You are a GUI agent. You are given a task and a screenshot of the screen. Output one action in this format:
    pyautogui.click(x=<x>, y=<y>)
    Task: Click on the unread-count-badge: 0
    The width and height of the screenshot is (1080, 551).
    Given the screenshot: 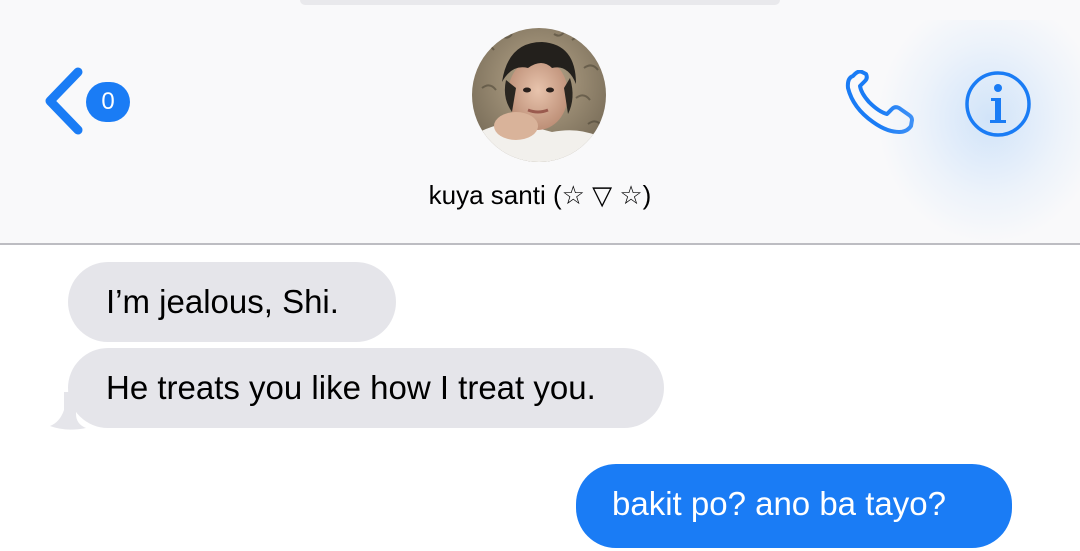 What is the action you would take?
    pyautogui.click(x=108, y=102)
    